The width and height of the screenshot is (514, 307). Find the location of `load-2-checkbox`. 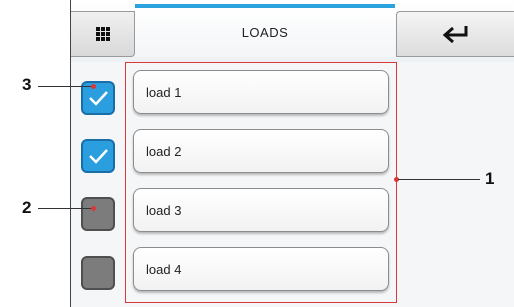

load-2-checkbox is located at coordinates (98, 156).